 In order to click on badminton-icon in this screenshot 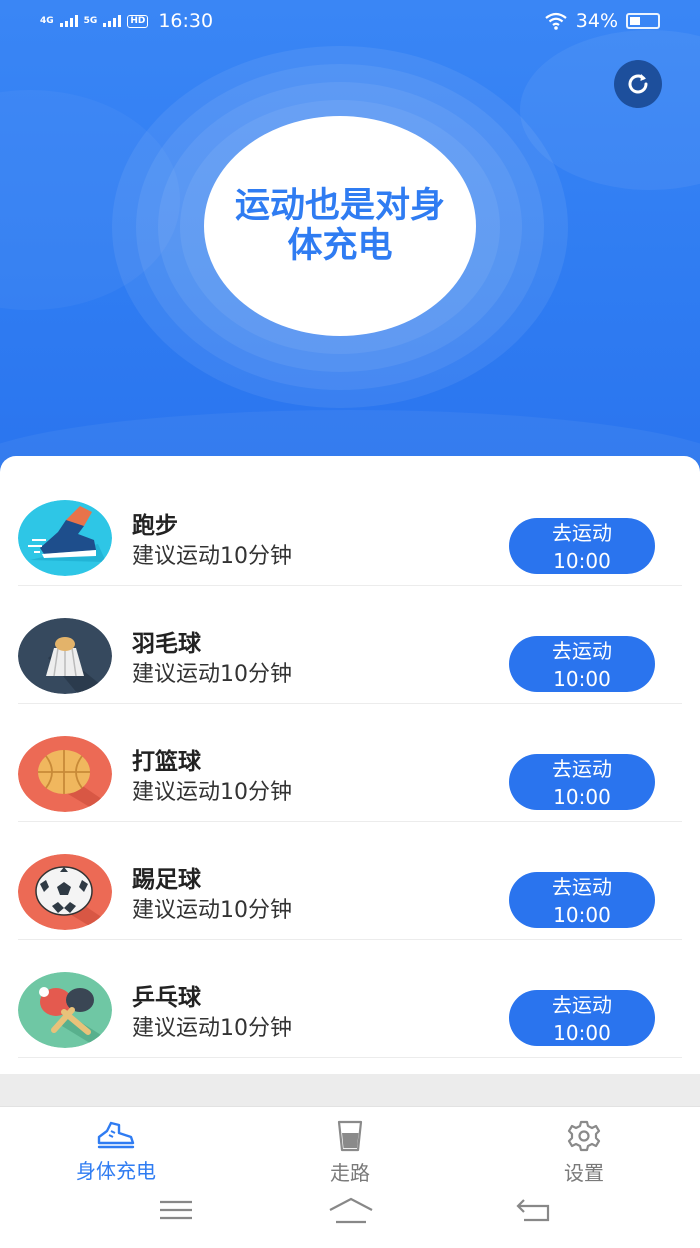, I will do `click(65, 656)`.